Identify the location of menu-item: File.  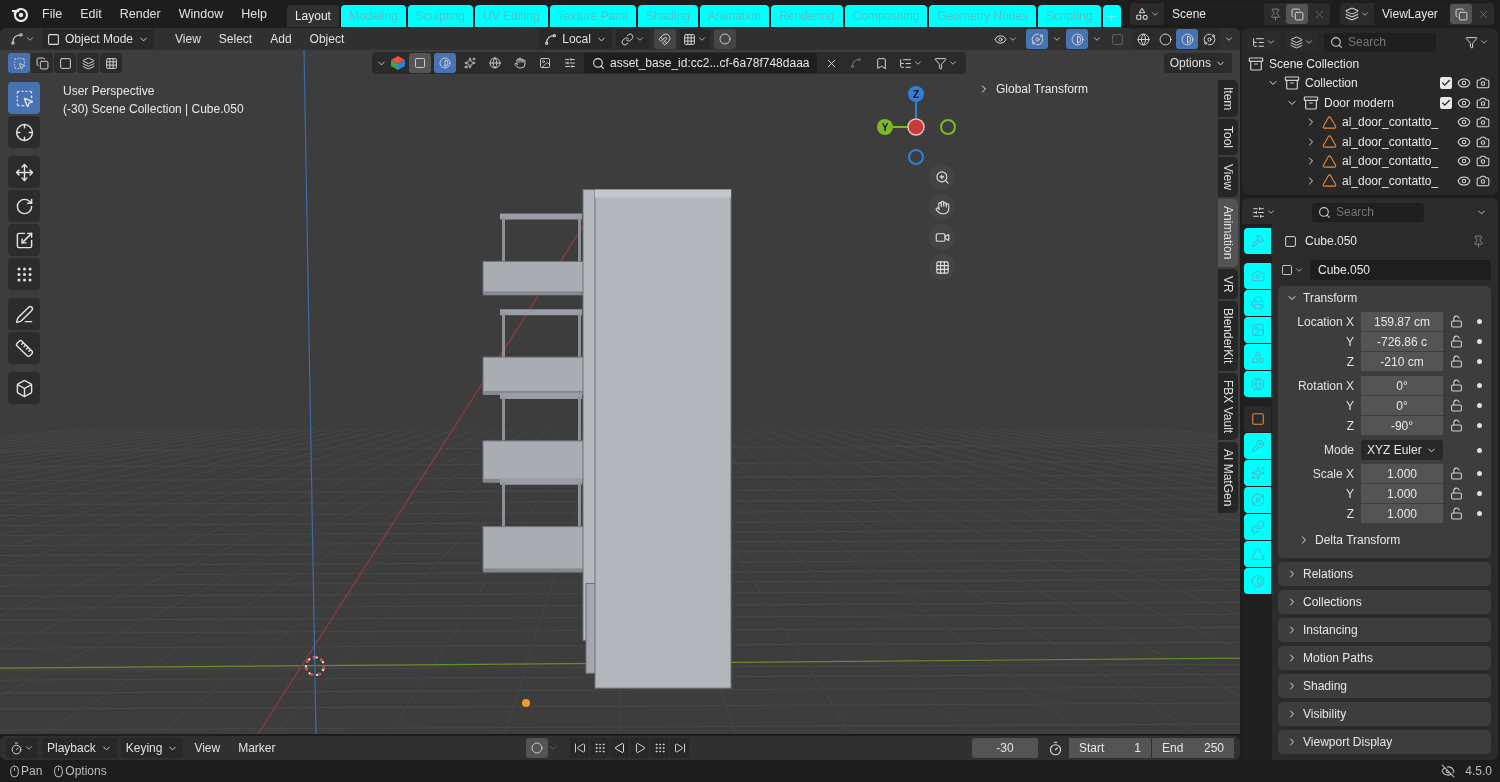
(52, 14).